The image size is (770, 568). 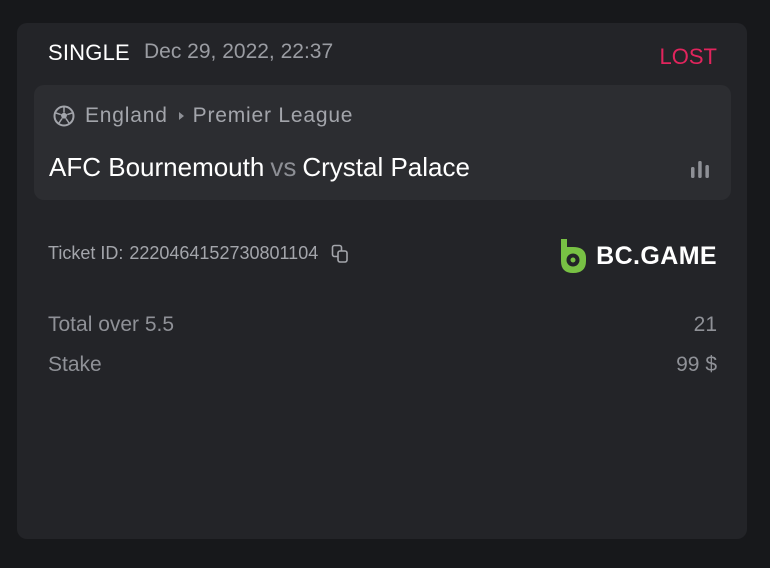 What do you see at coordinates (86, 253) in the screenshot?
I see `ticket-label: Ticket ID:` at bounding box center [86, 253].